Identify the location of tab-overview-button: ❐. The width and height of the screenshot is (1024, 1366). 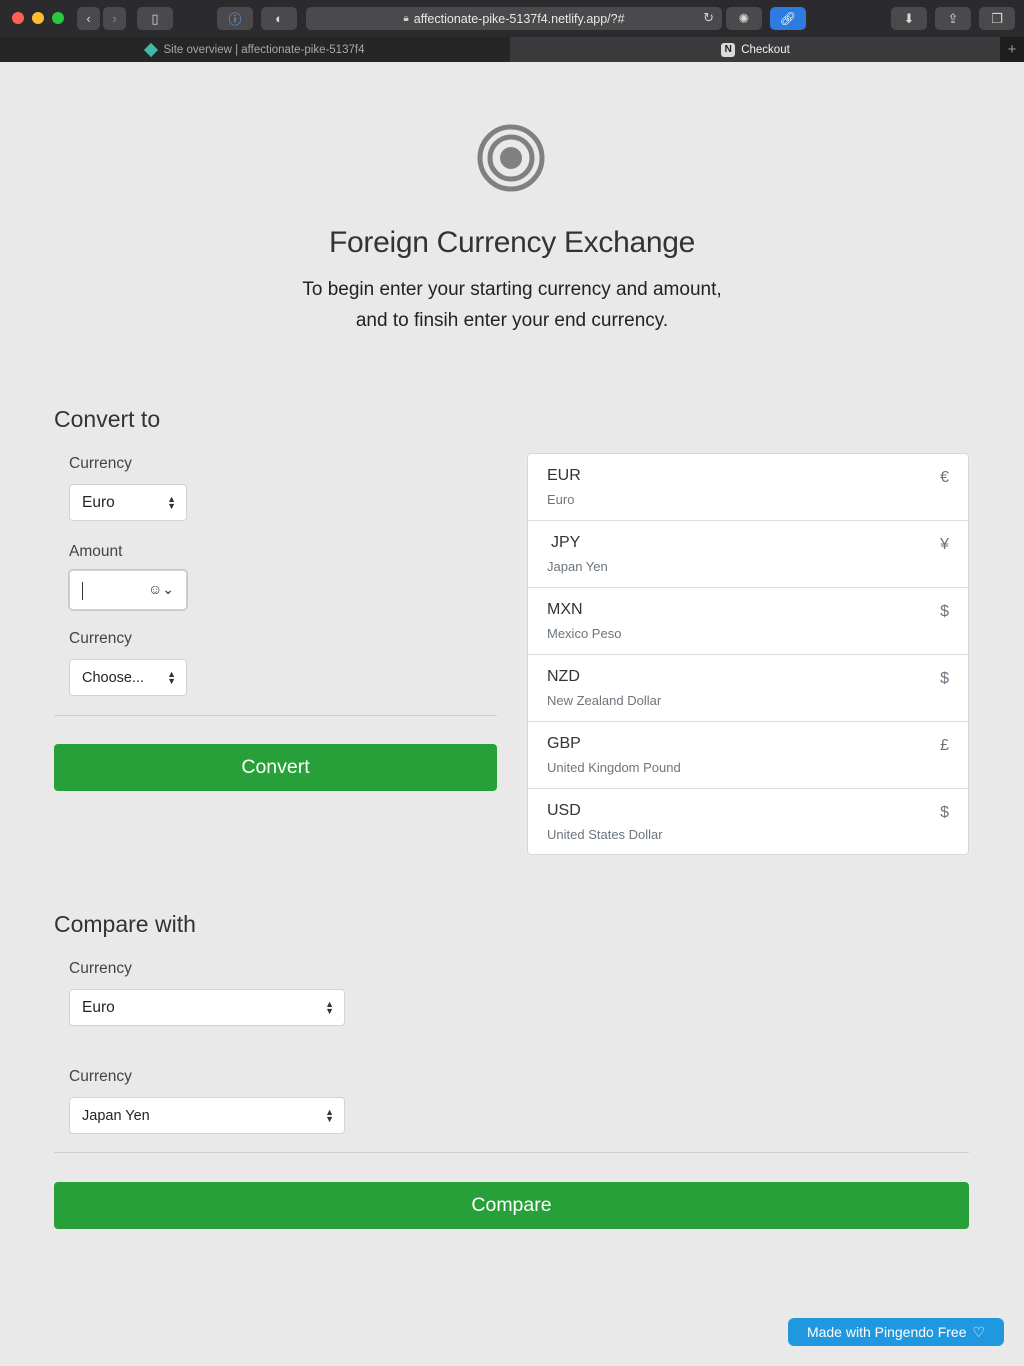
(997, 18).